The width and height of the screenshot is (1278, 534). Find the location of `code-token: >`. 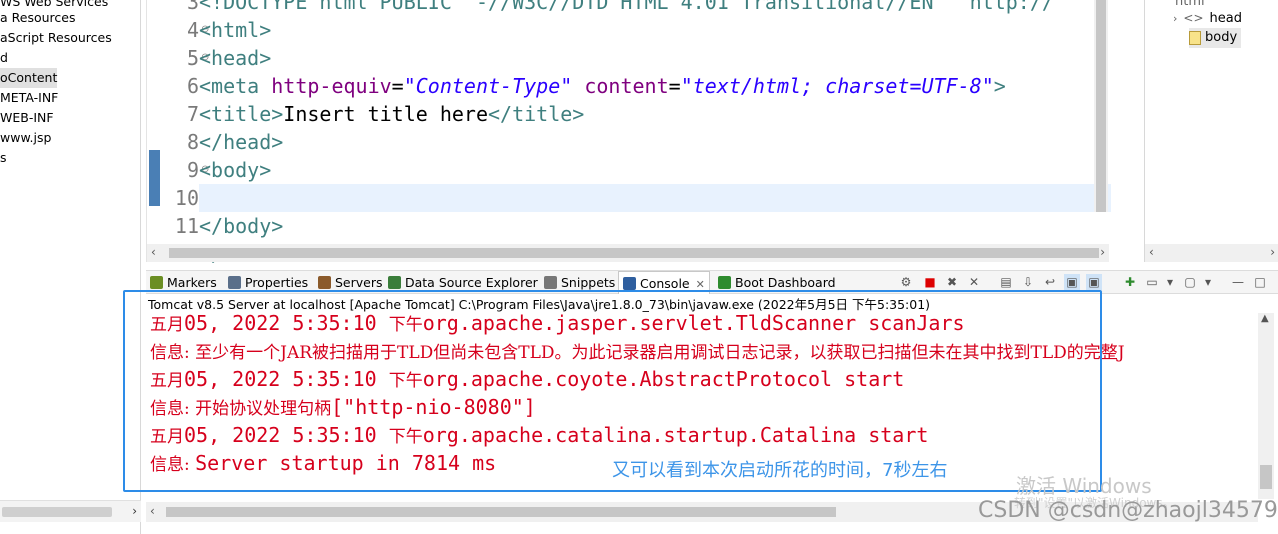

code-token: > is located at coordinates (999, 86).